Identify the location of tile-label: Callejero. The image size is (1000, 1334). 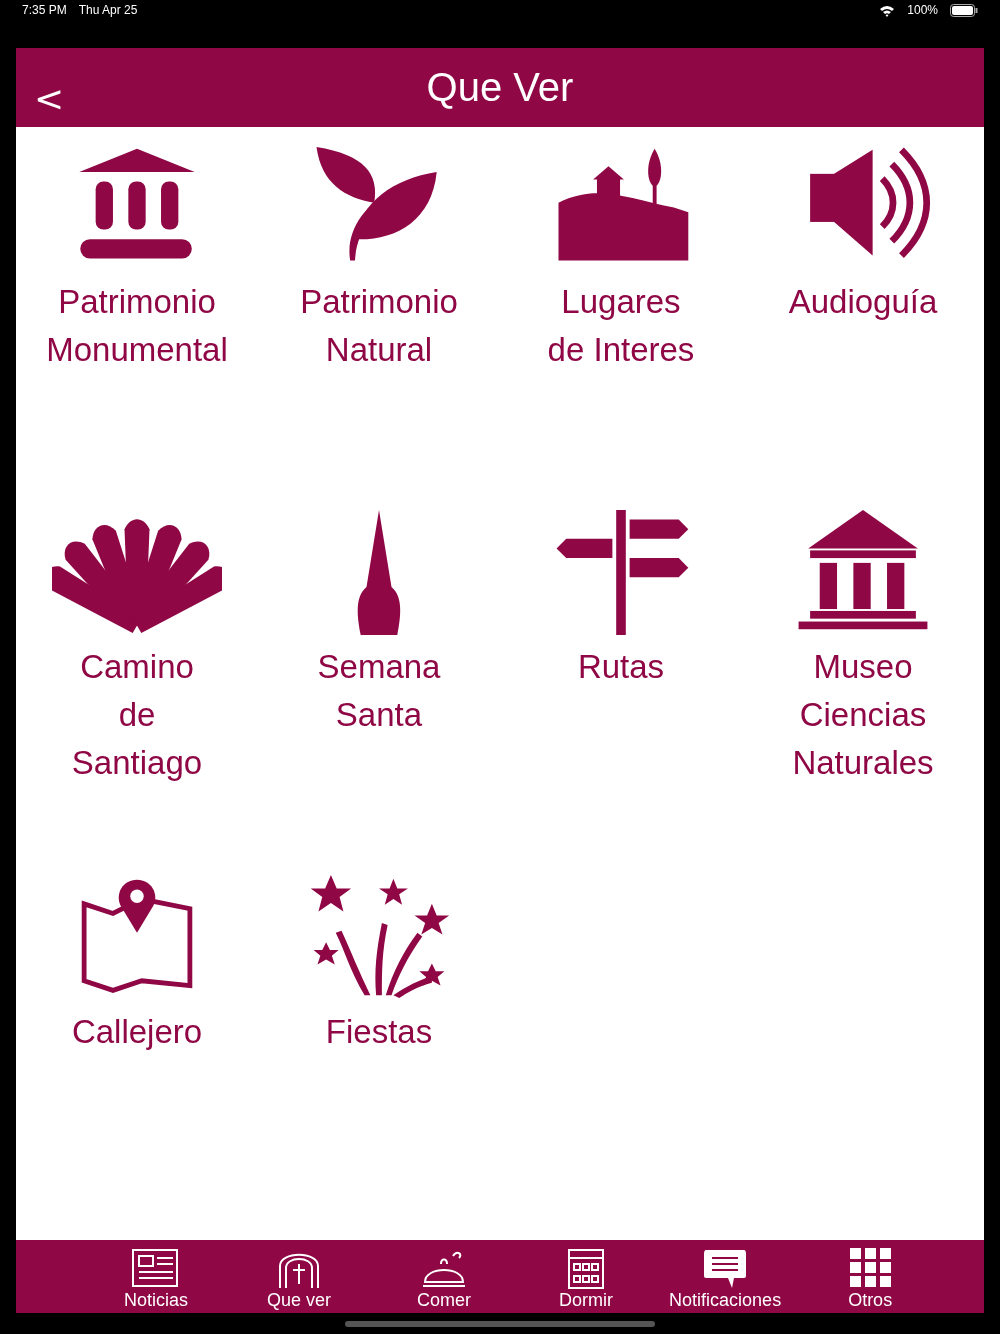
(137, 1032).